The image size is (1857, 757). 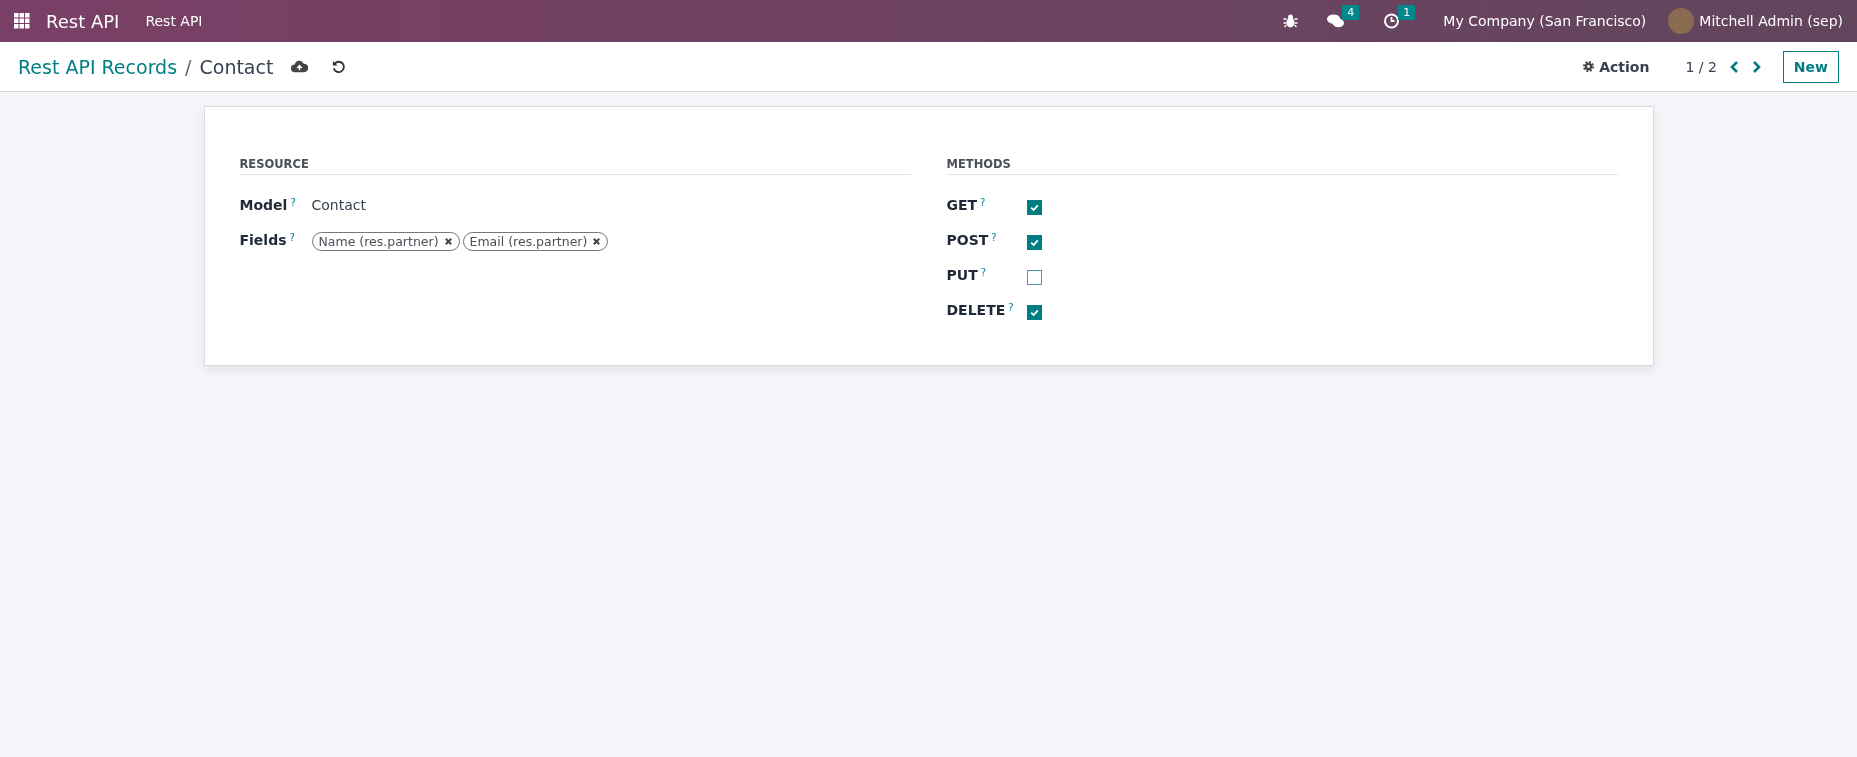 I want to click on message-count-badge: 4, so click(x=1351, y=12).